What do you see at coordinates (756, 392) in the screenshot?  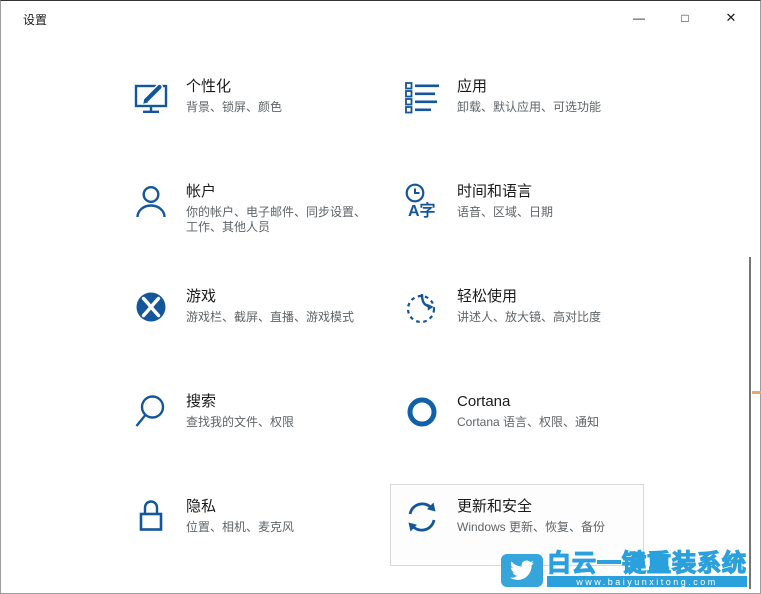 I see `background-window-fragment` at bounding box center [756, 392].